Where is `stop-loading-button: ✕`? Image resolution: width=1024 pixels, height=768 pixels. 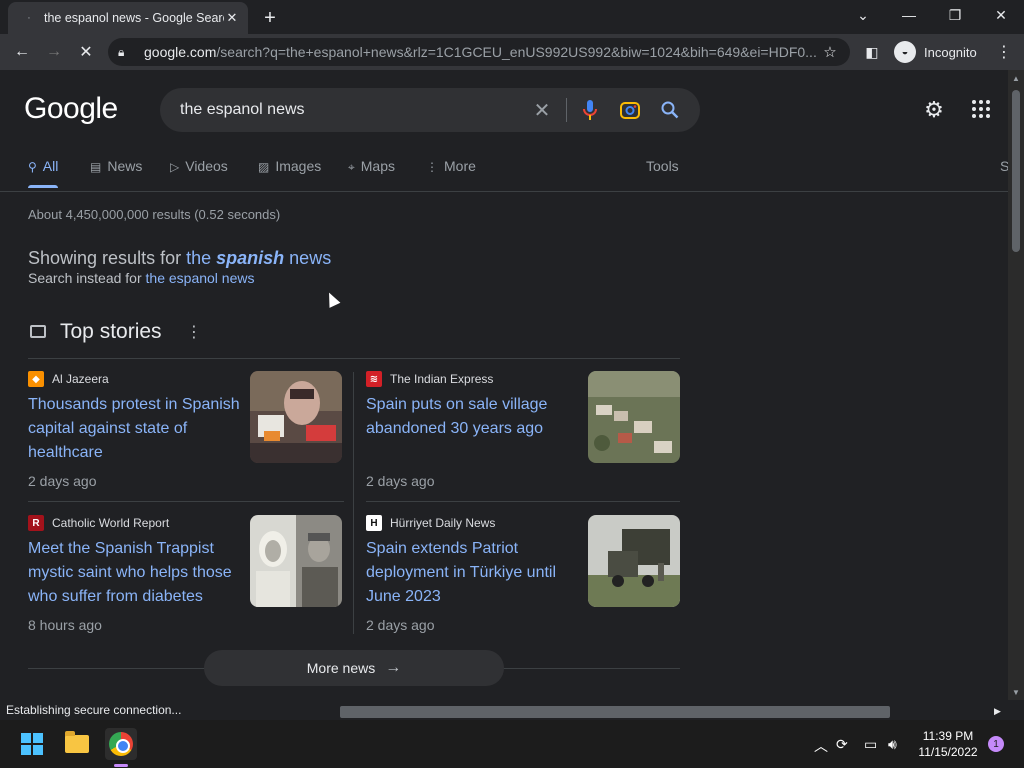
stop-loading-button: ✕ is located at coordinates (86, 52).